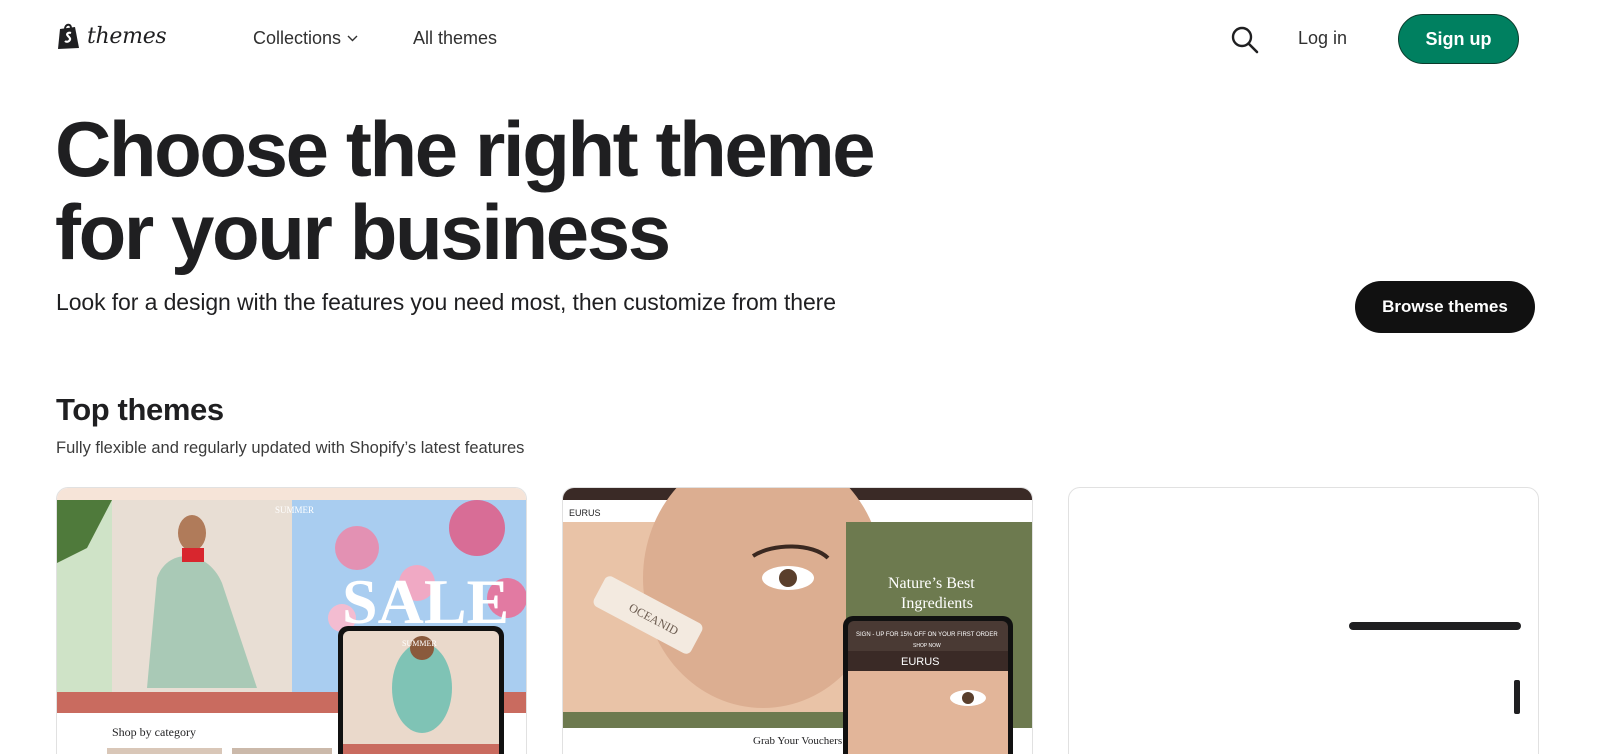 The width and height of the screenshot is (1600, 754). Describe the element at coordinates (419, 643) in the screenshot. I see `card1-phone-banner: SUMMER` at that location.